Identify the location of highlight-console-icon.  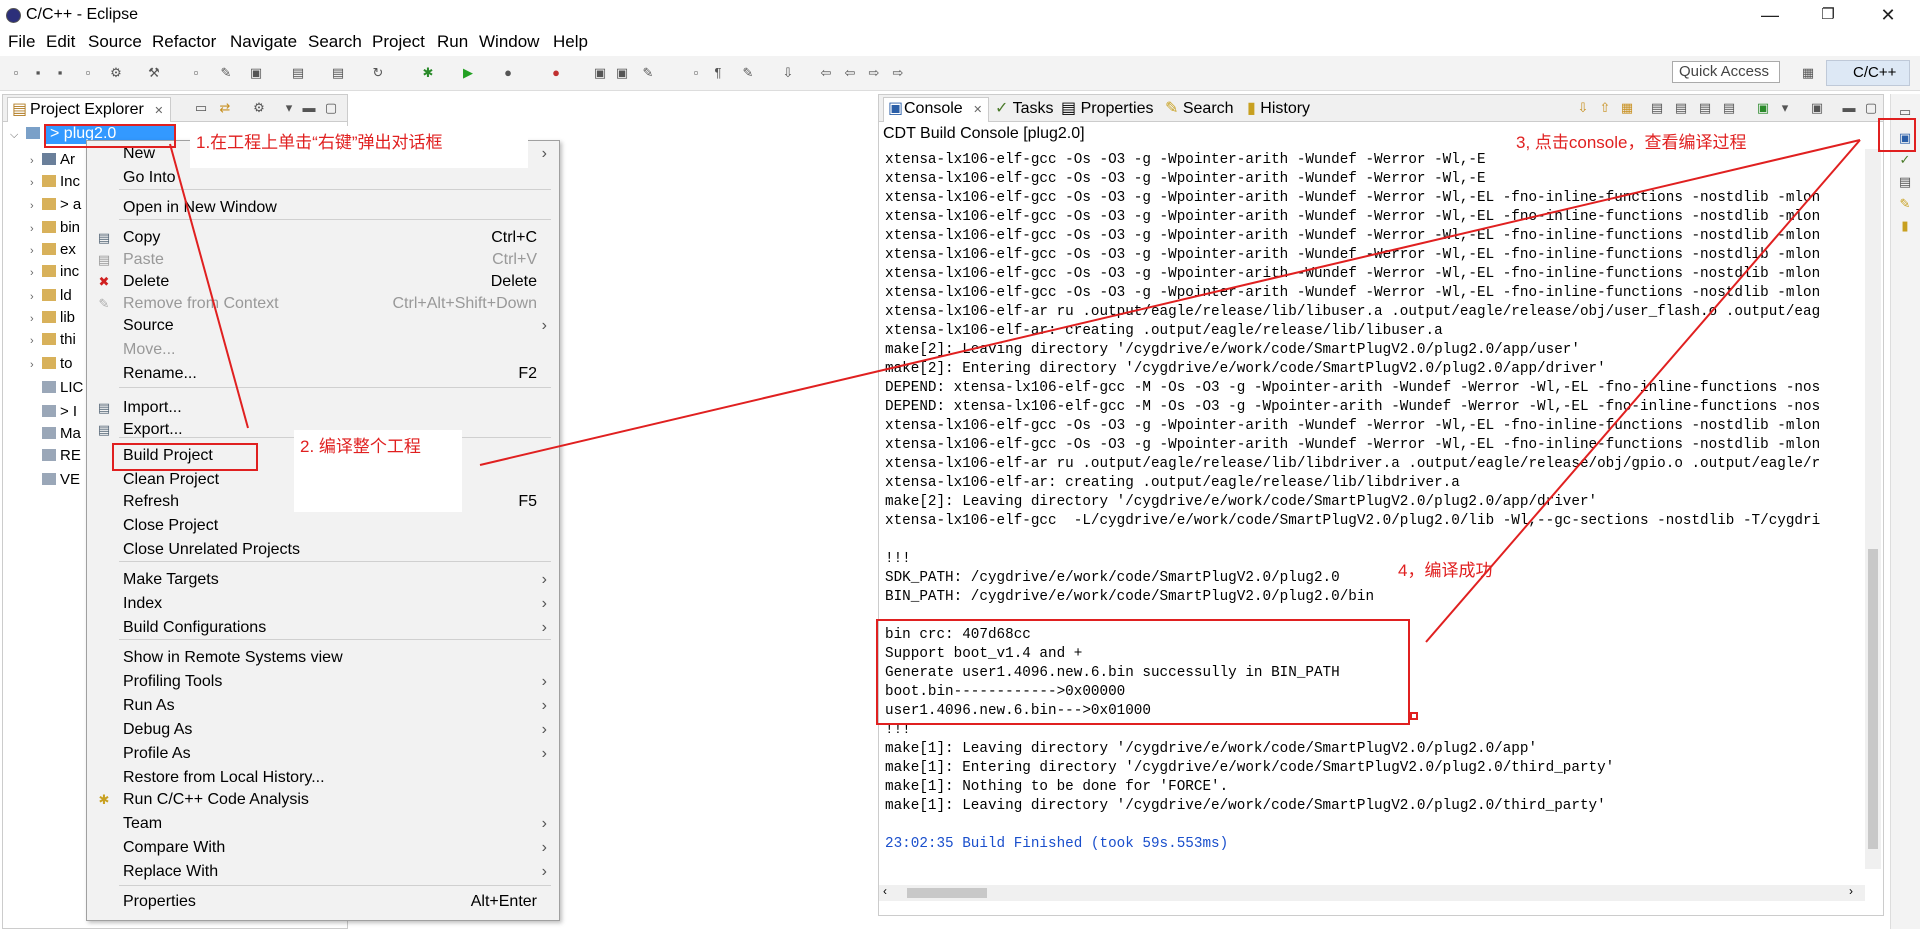
(1897, 135).